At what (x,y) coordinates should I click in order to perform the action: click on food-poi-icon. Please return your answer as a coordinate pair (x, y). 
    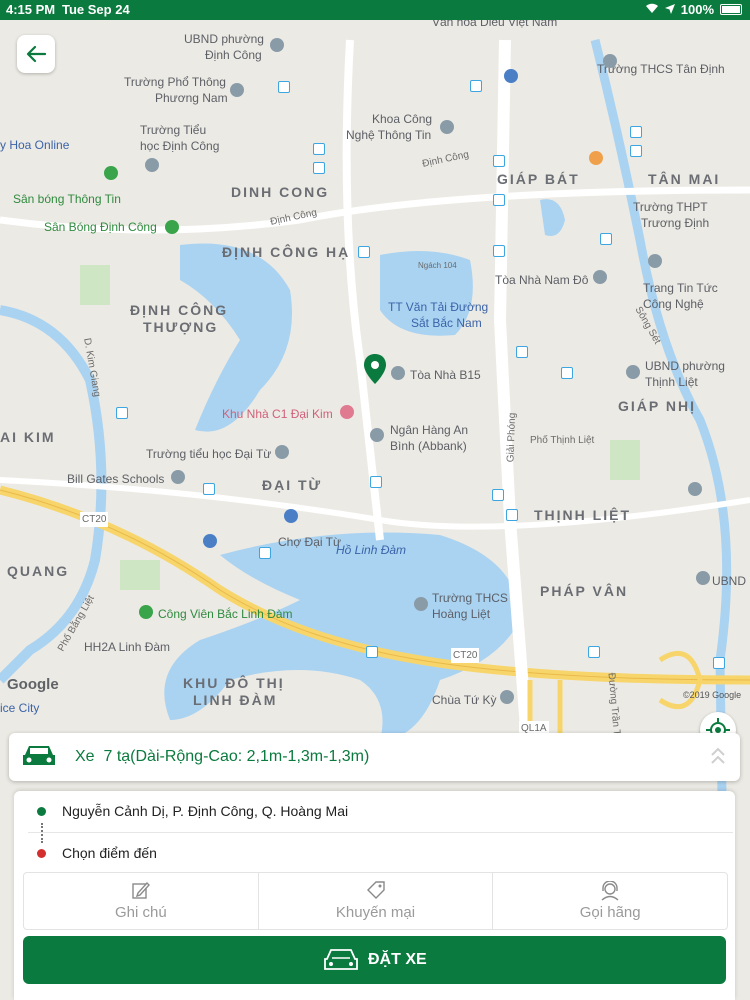
    Looking at the image, I should click on (596, 158).